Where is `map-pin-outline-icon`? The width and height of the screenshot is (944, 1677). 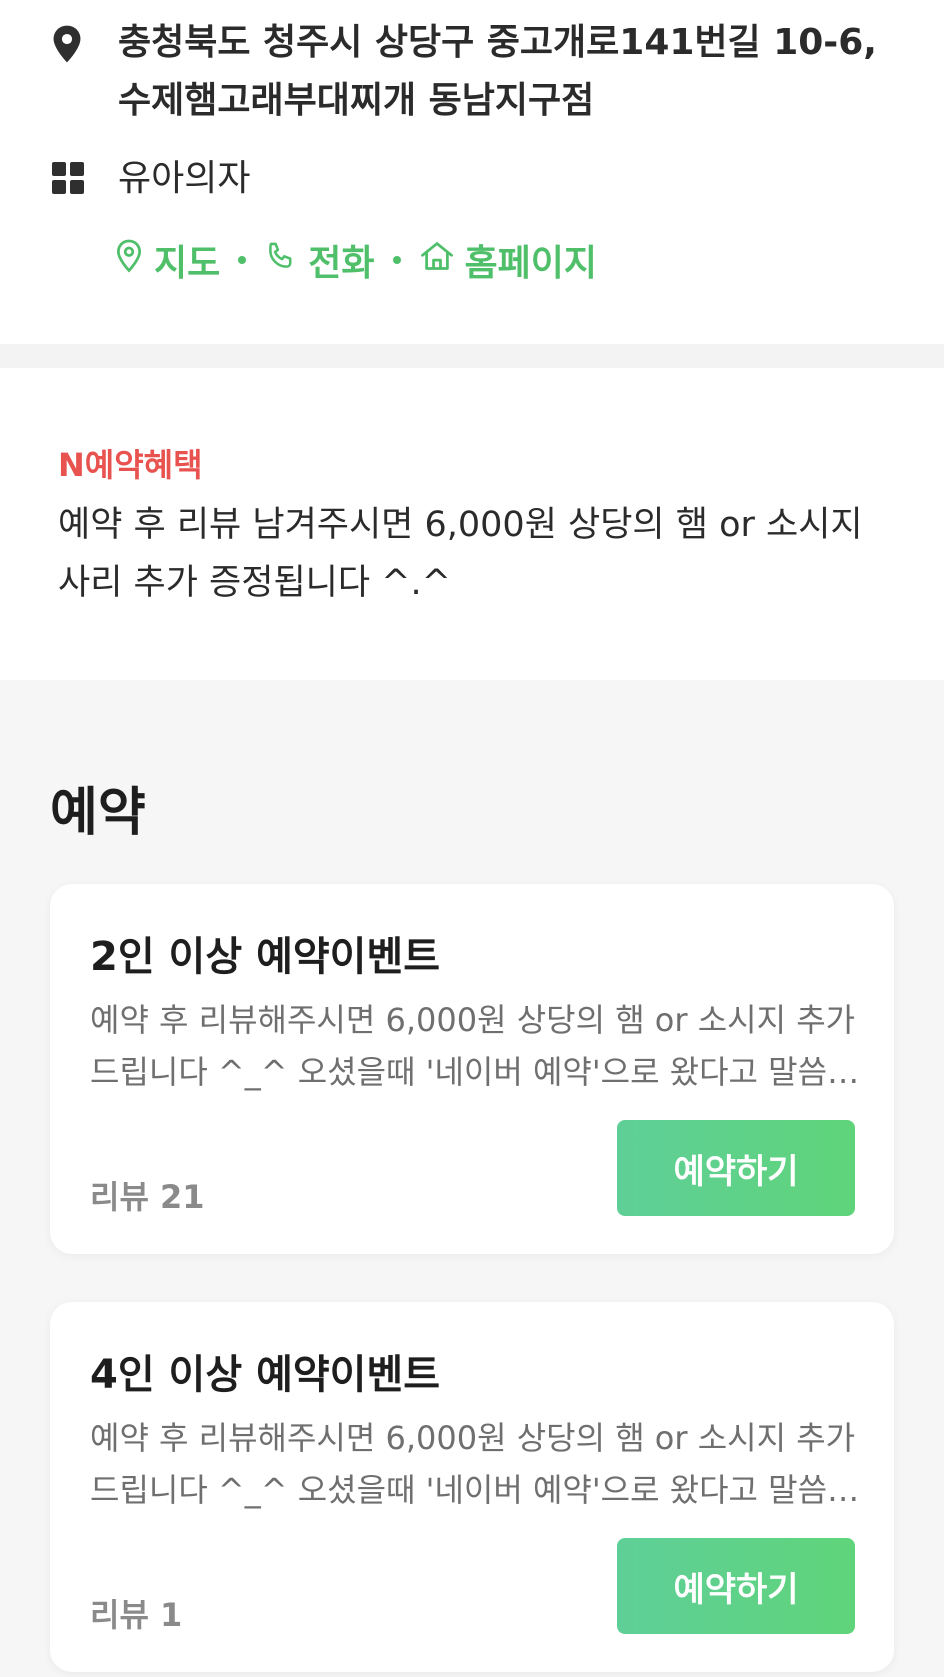
map-pin-outline-icon is located at coordinates (134, 260).